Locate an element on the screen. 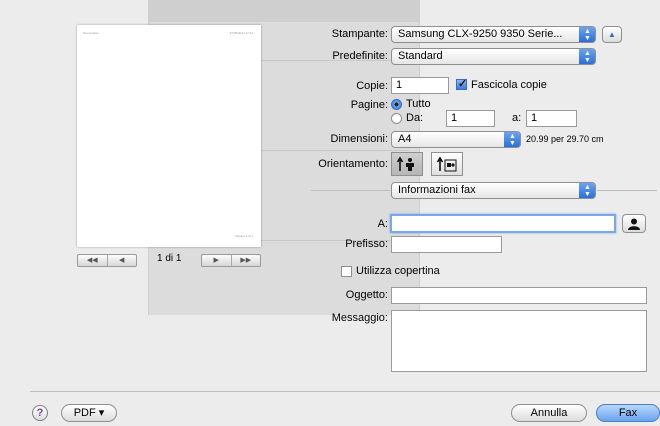  paper-size-select: A4 ▲ ▼ is located at coordinates (456, 139).